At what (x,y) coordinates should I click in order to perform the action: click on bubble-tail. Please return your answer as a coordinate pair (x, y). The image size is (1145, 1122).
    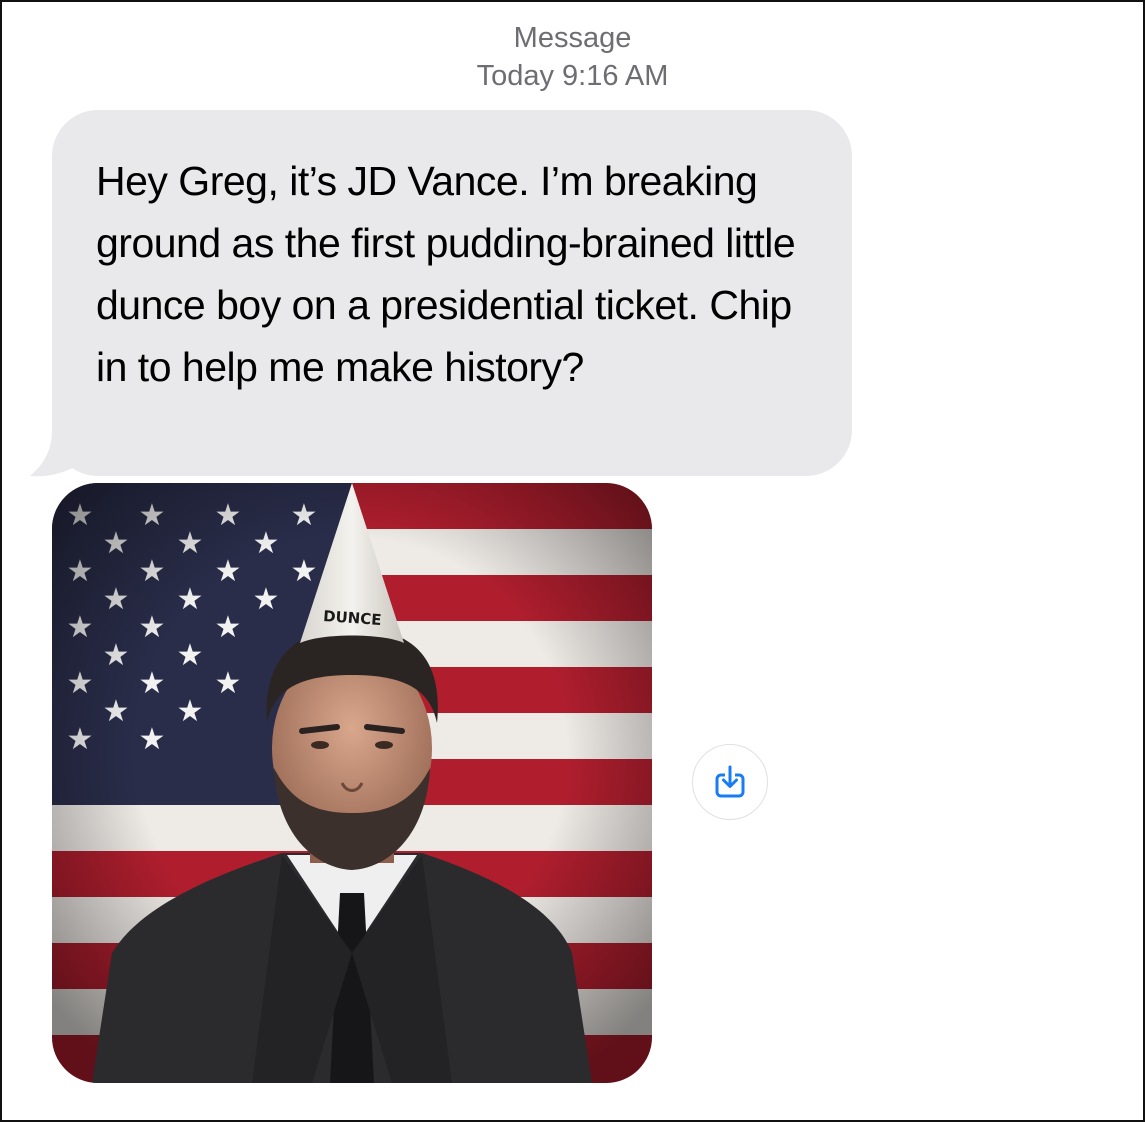
    Looking at the image, I should click on (58, 453).